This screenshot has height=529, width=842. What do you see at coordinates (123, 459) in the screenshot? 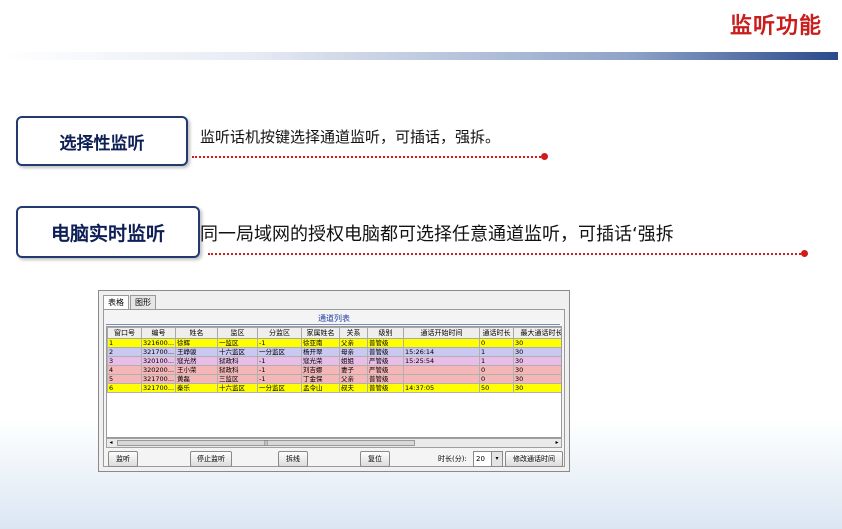
I see `listen-button: 监听` at bounding box center [123, 459].